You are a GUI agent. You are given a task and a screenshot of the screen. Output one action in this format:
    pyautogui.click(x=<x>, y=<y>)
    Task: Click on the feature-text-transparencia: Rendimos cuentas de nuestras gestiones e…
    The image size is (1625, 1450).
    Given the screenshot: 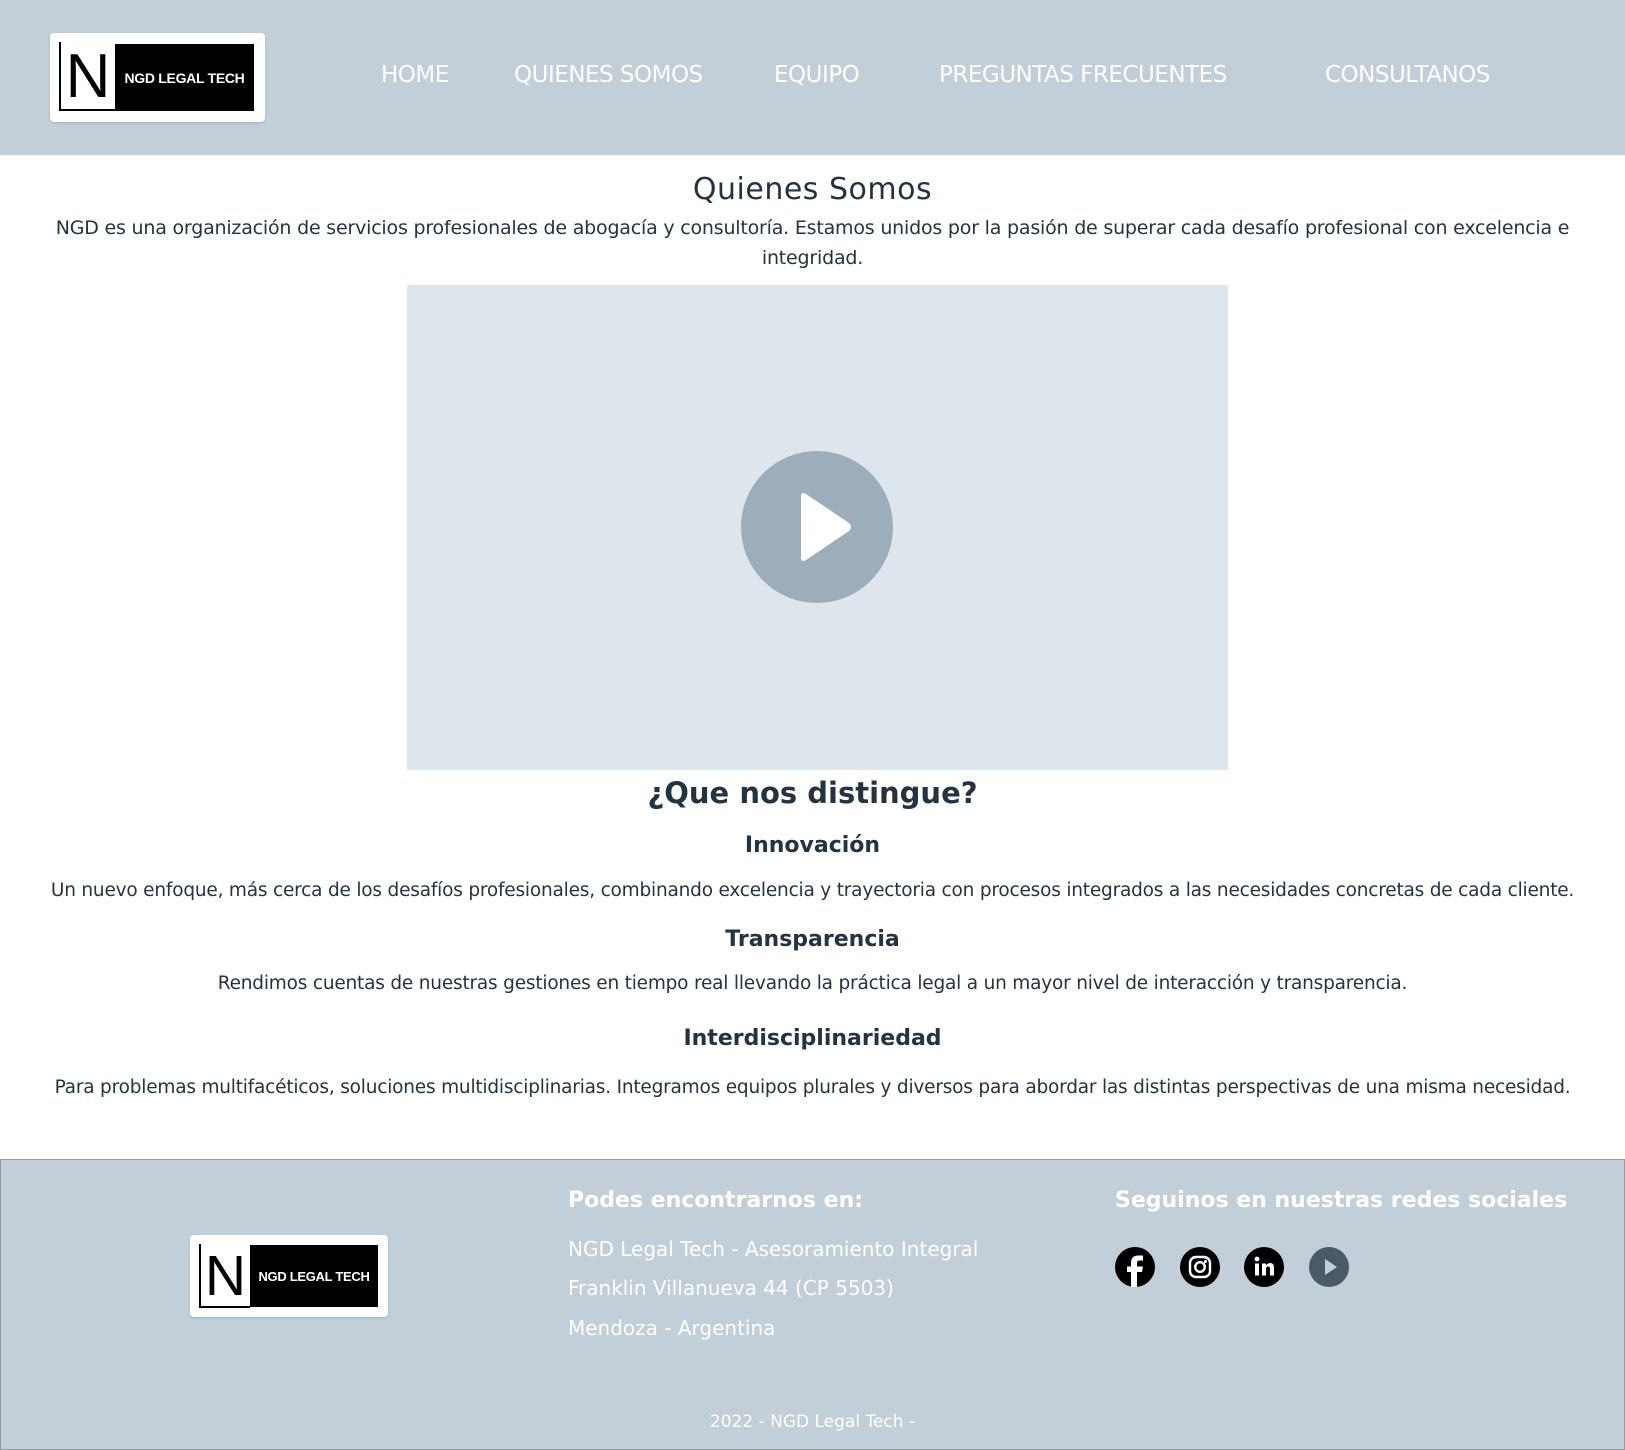 What is the action you would take?
    pyautogui.click(x=812, y=983)
    